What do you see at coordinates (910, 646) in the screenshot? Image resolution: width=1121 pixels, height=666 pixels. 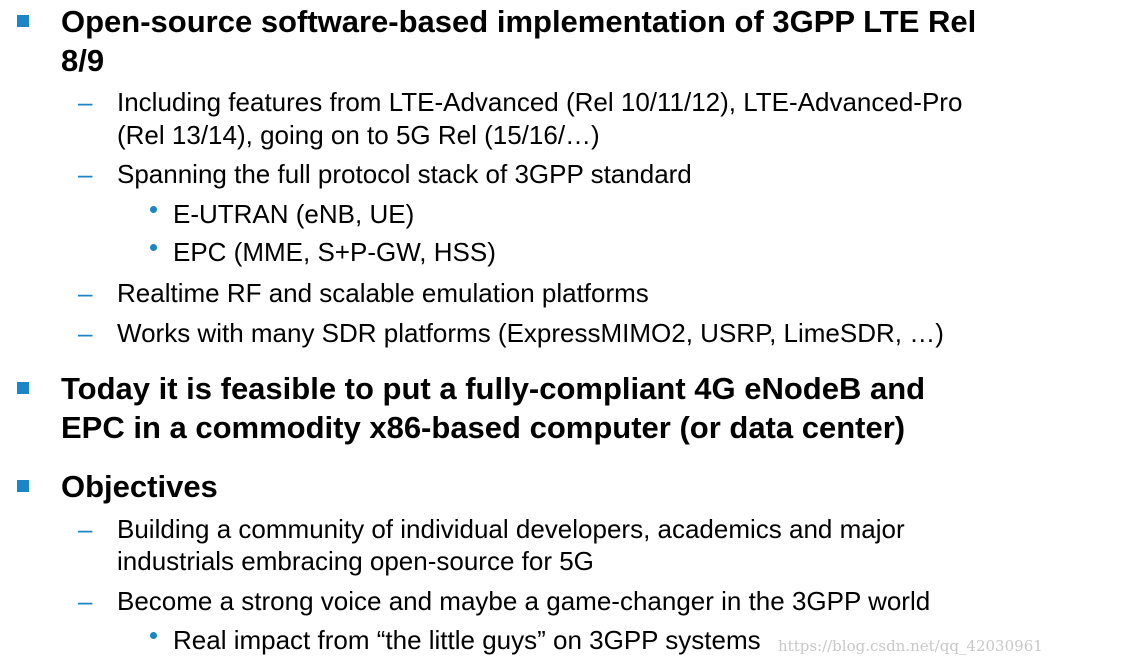 I see `watermark: https://blog.csdn.net/qq_42030961` at bounding box center [910, 646].